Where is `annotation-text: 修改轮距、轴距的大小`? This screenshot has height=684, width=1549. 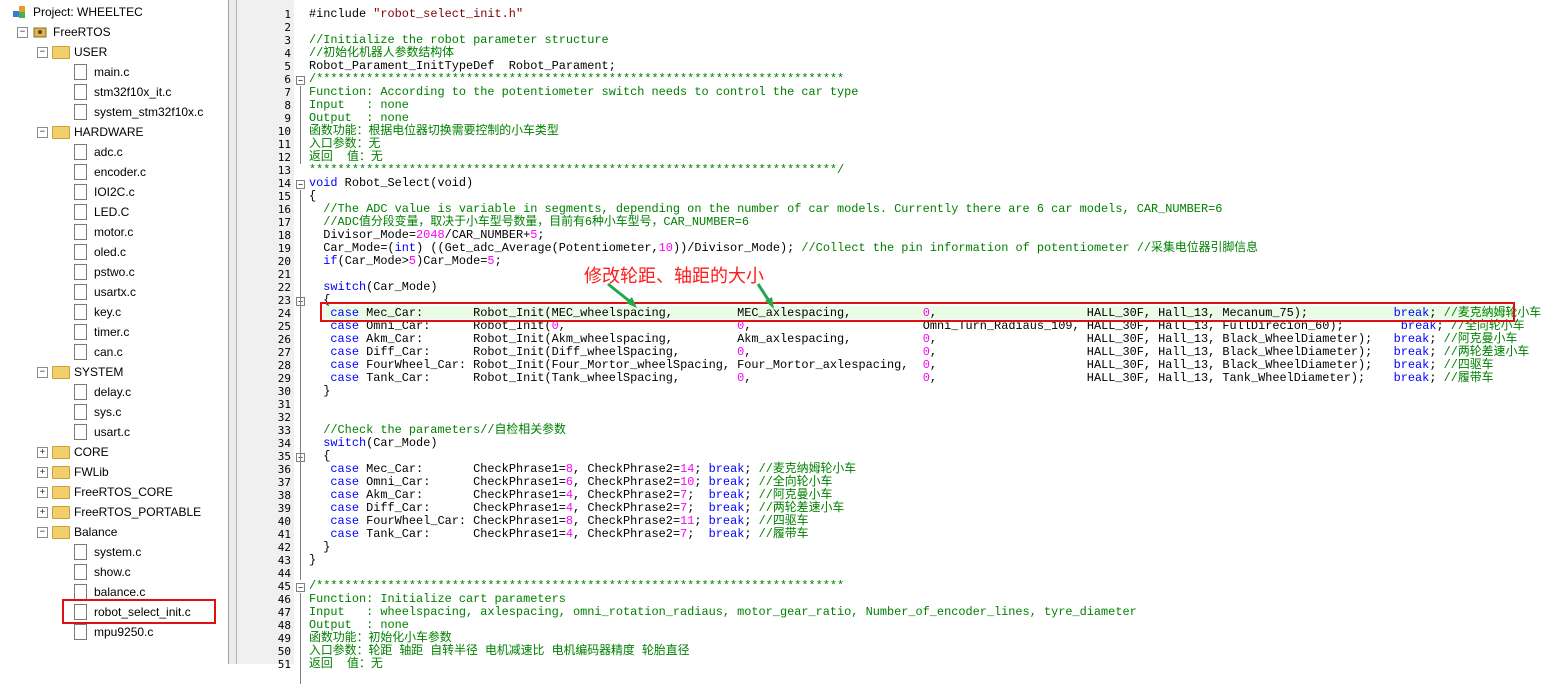
annotation-text: 修改轮距、轴距的大小 is located at coordinates (674, 276).